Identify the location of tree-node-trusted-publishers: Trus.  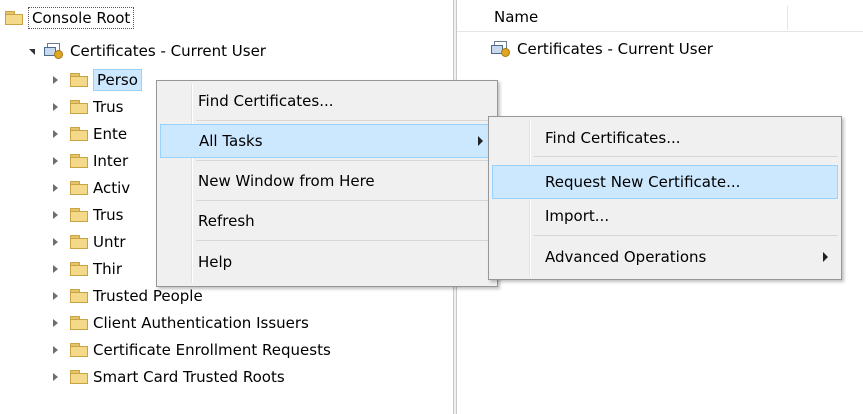
(85, 215).